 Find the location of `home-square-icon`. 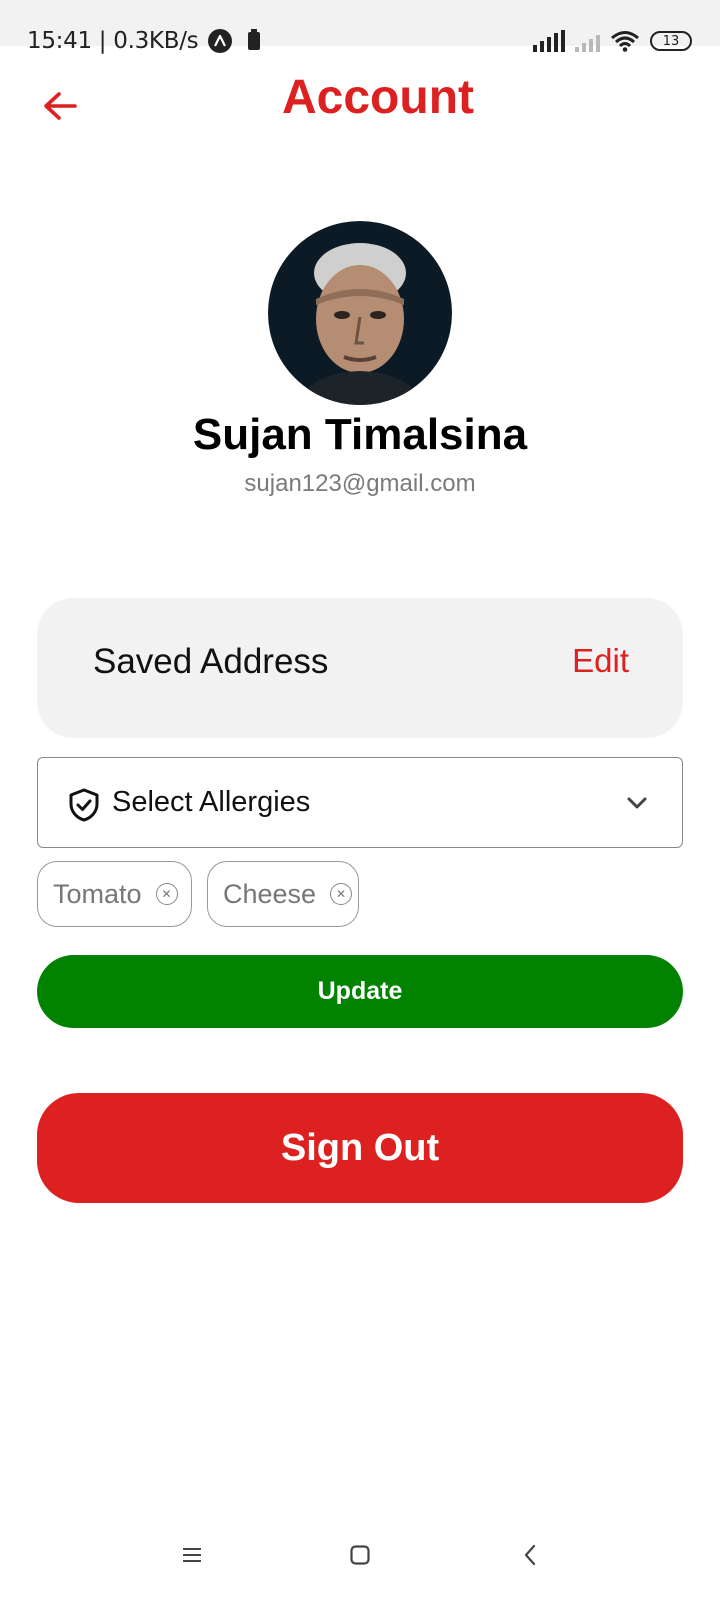

home-square-icon is located at coordinates (360, 1555).